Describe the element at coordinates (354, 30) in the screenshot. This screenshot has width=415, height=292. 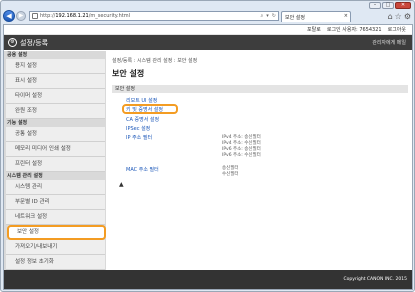
I see `login-info: 로그인 사용자: 7654321` at that location.